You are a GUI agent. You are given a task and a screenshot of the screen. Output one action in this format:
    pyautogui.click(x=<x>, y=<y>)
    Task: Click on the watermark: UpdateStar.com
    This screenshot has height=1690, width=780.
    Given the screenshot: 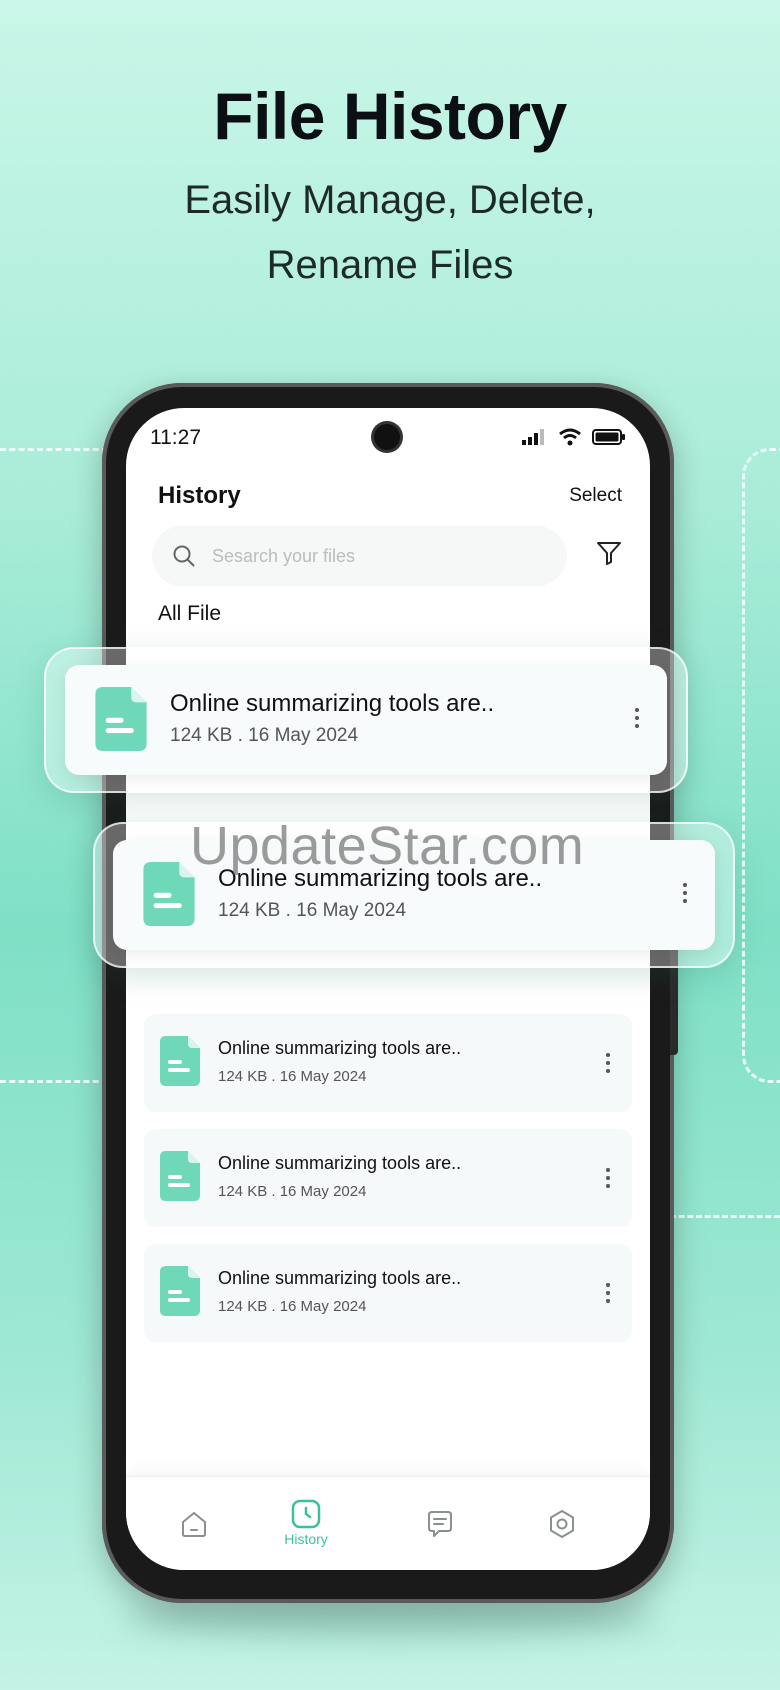 What is the action you would take?
    pyautogui.click(x=387, y=846)
    